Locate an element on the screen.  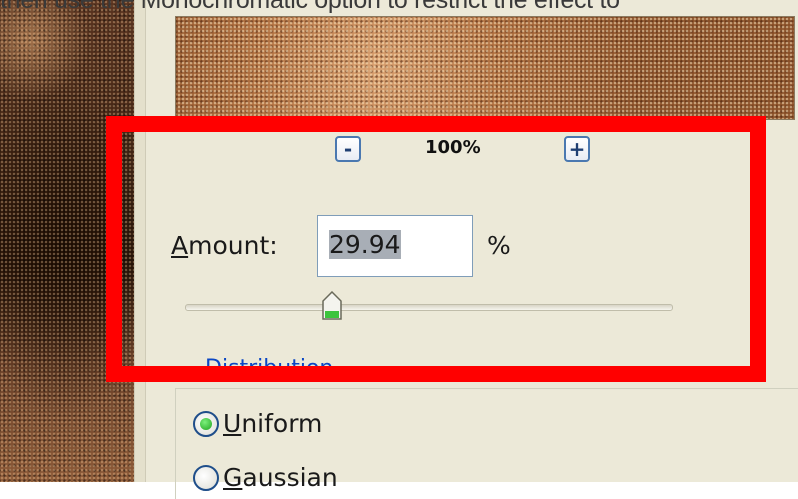
amount-label: Amount: is located at coordinates (224, 245).